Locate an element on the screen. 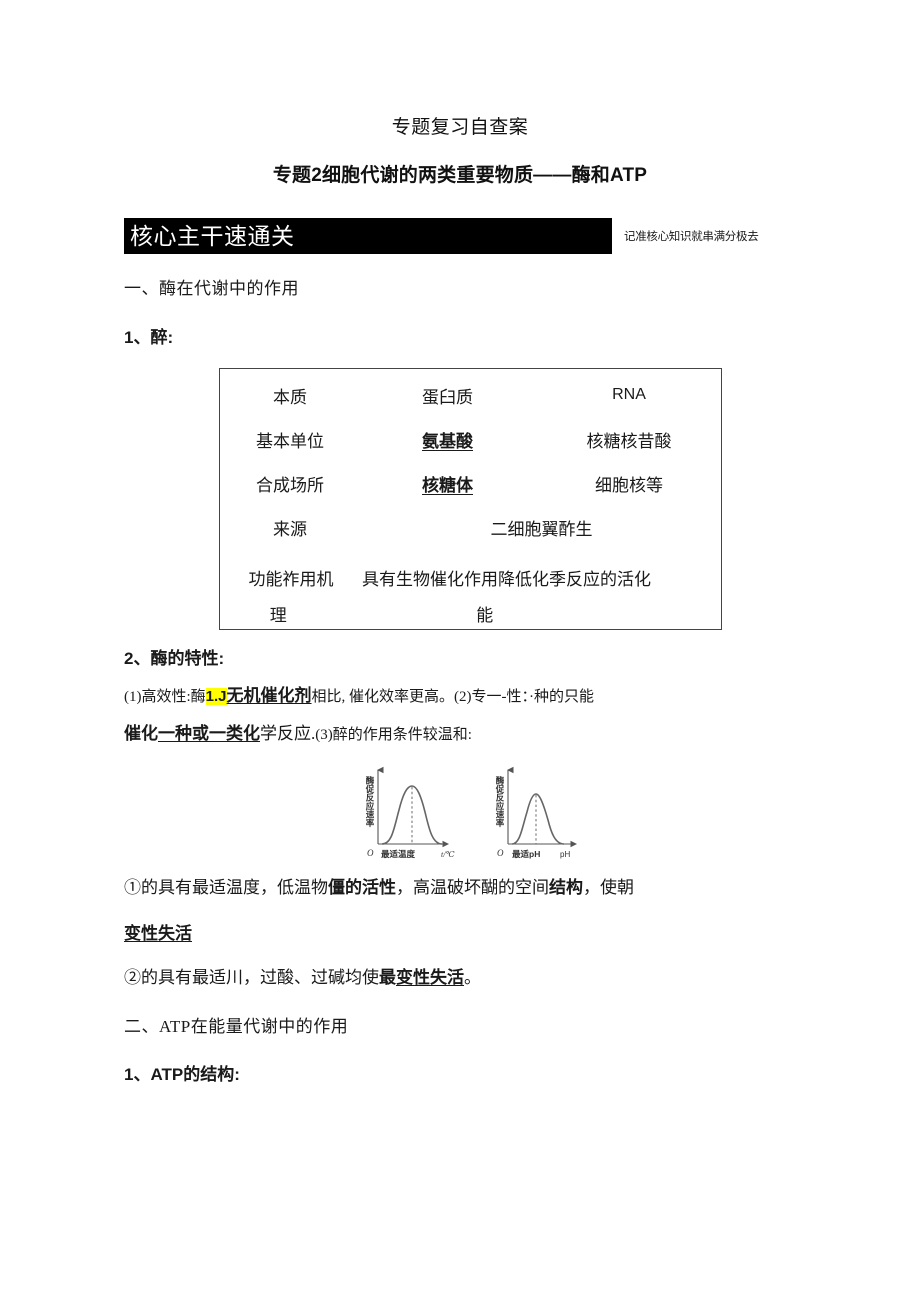 The width and height of the screenshot is (920, 1301). post-underline-line2: 变性失活 is located at coordinates (430, 977).